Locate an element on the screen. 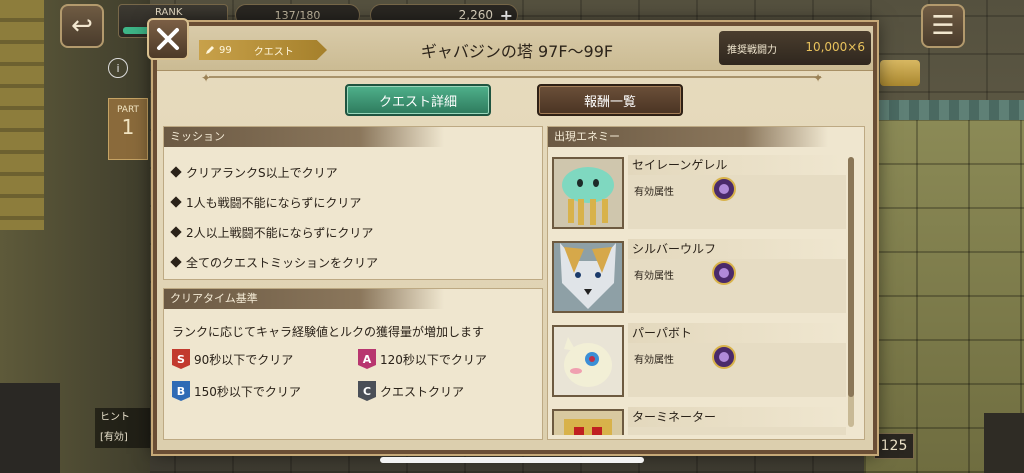 The width and height of the screenshot is (1024, 473). mission-text: 1人も戦闘不能にならずにクリア is located at coordinates (274, 202).